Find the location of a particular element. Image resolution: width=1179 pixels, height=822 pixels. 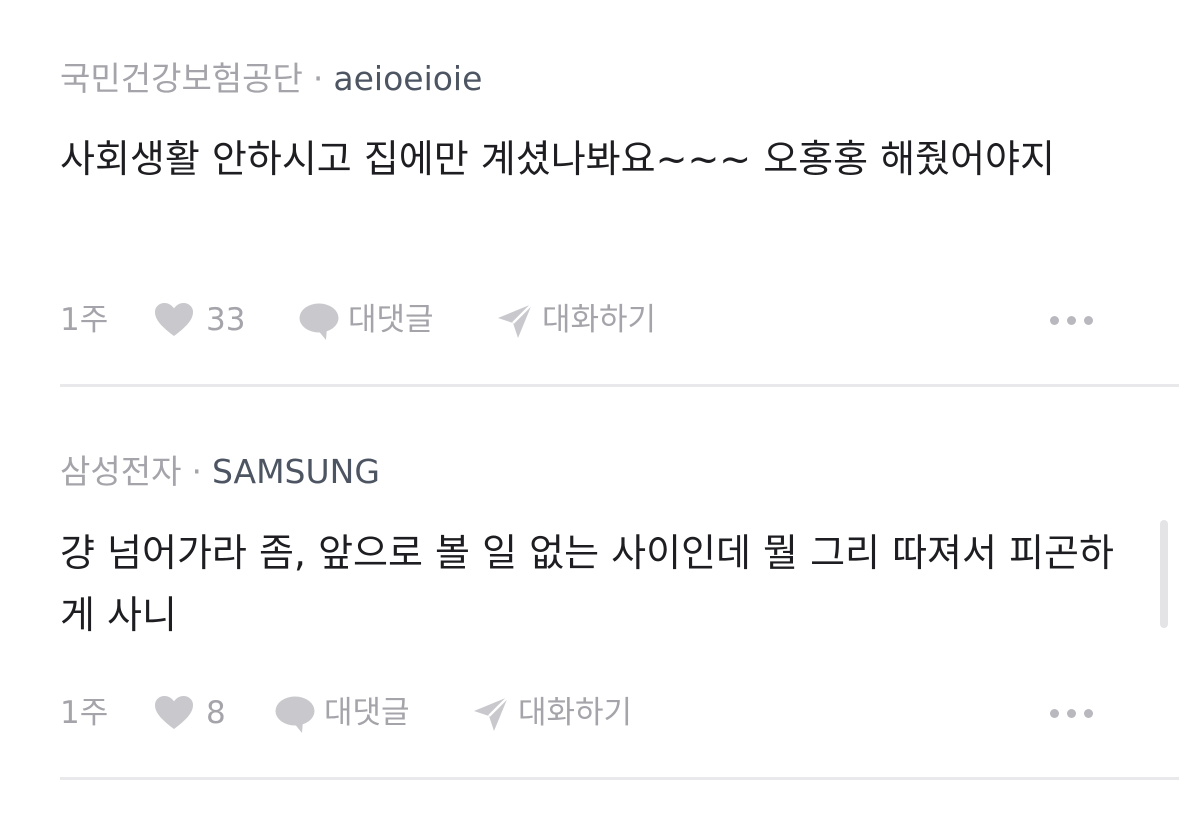

author-name: aeioeioie is located at coordinates (407, 78).